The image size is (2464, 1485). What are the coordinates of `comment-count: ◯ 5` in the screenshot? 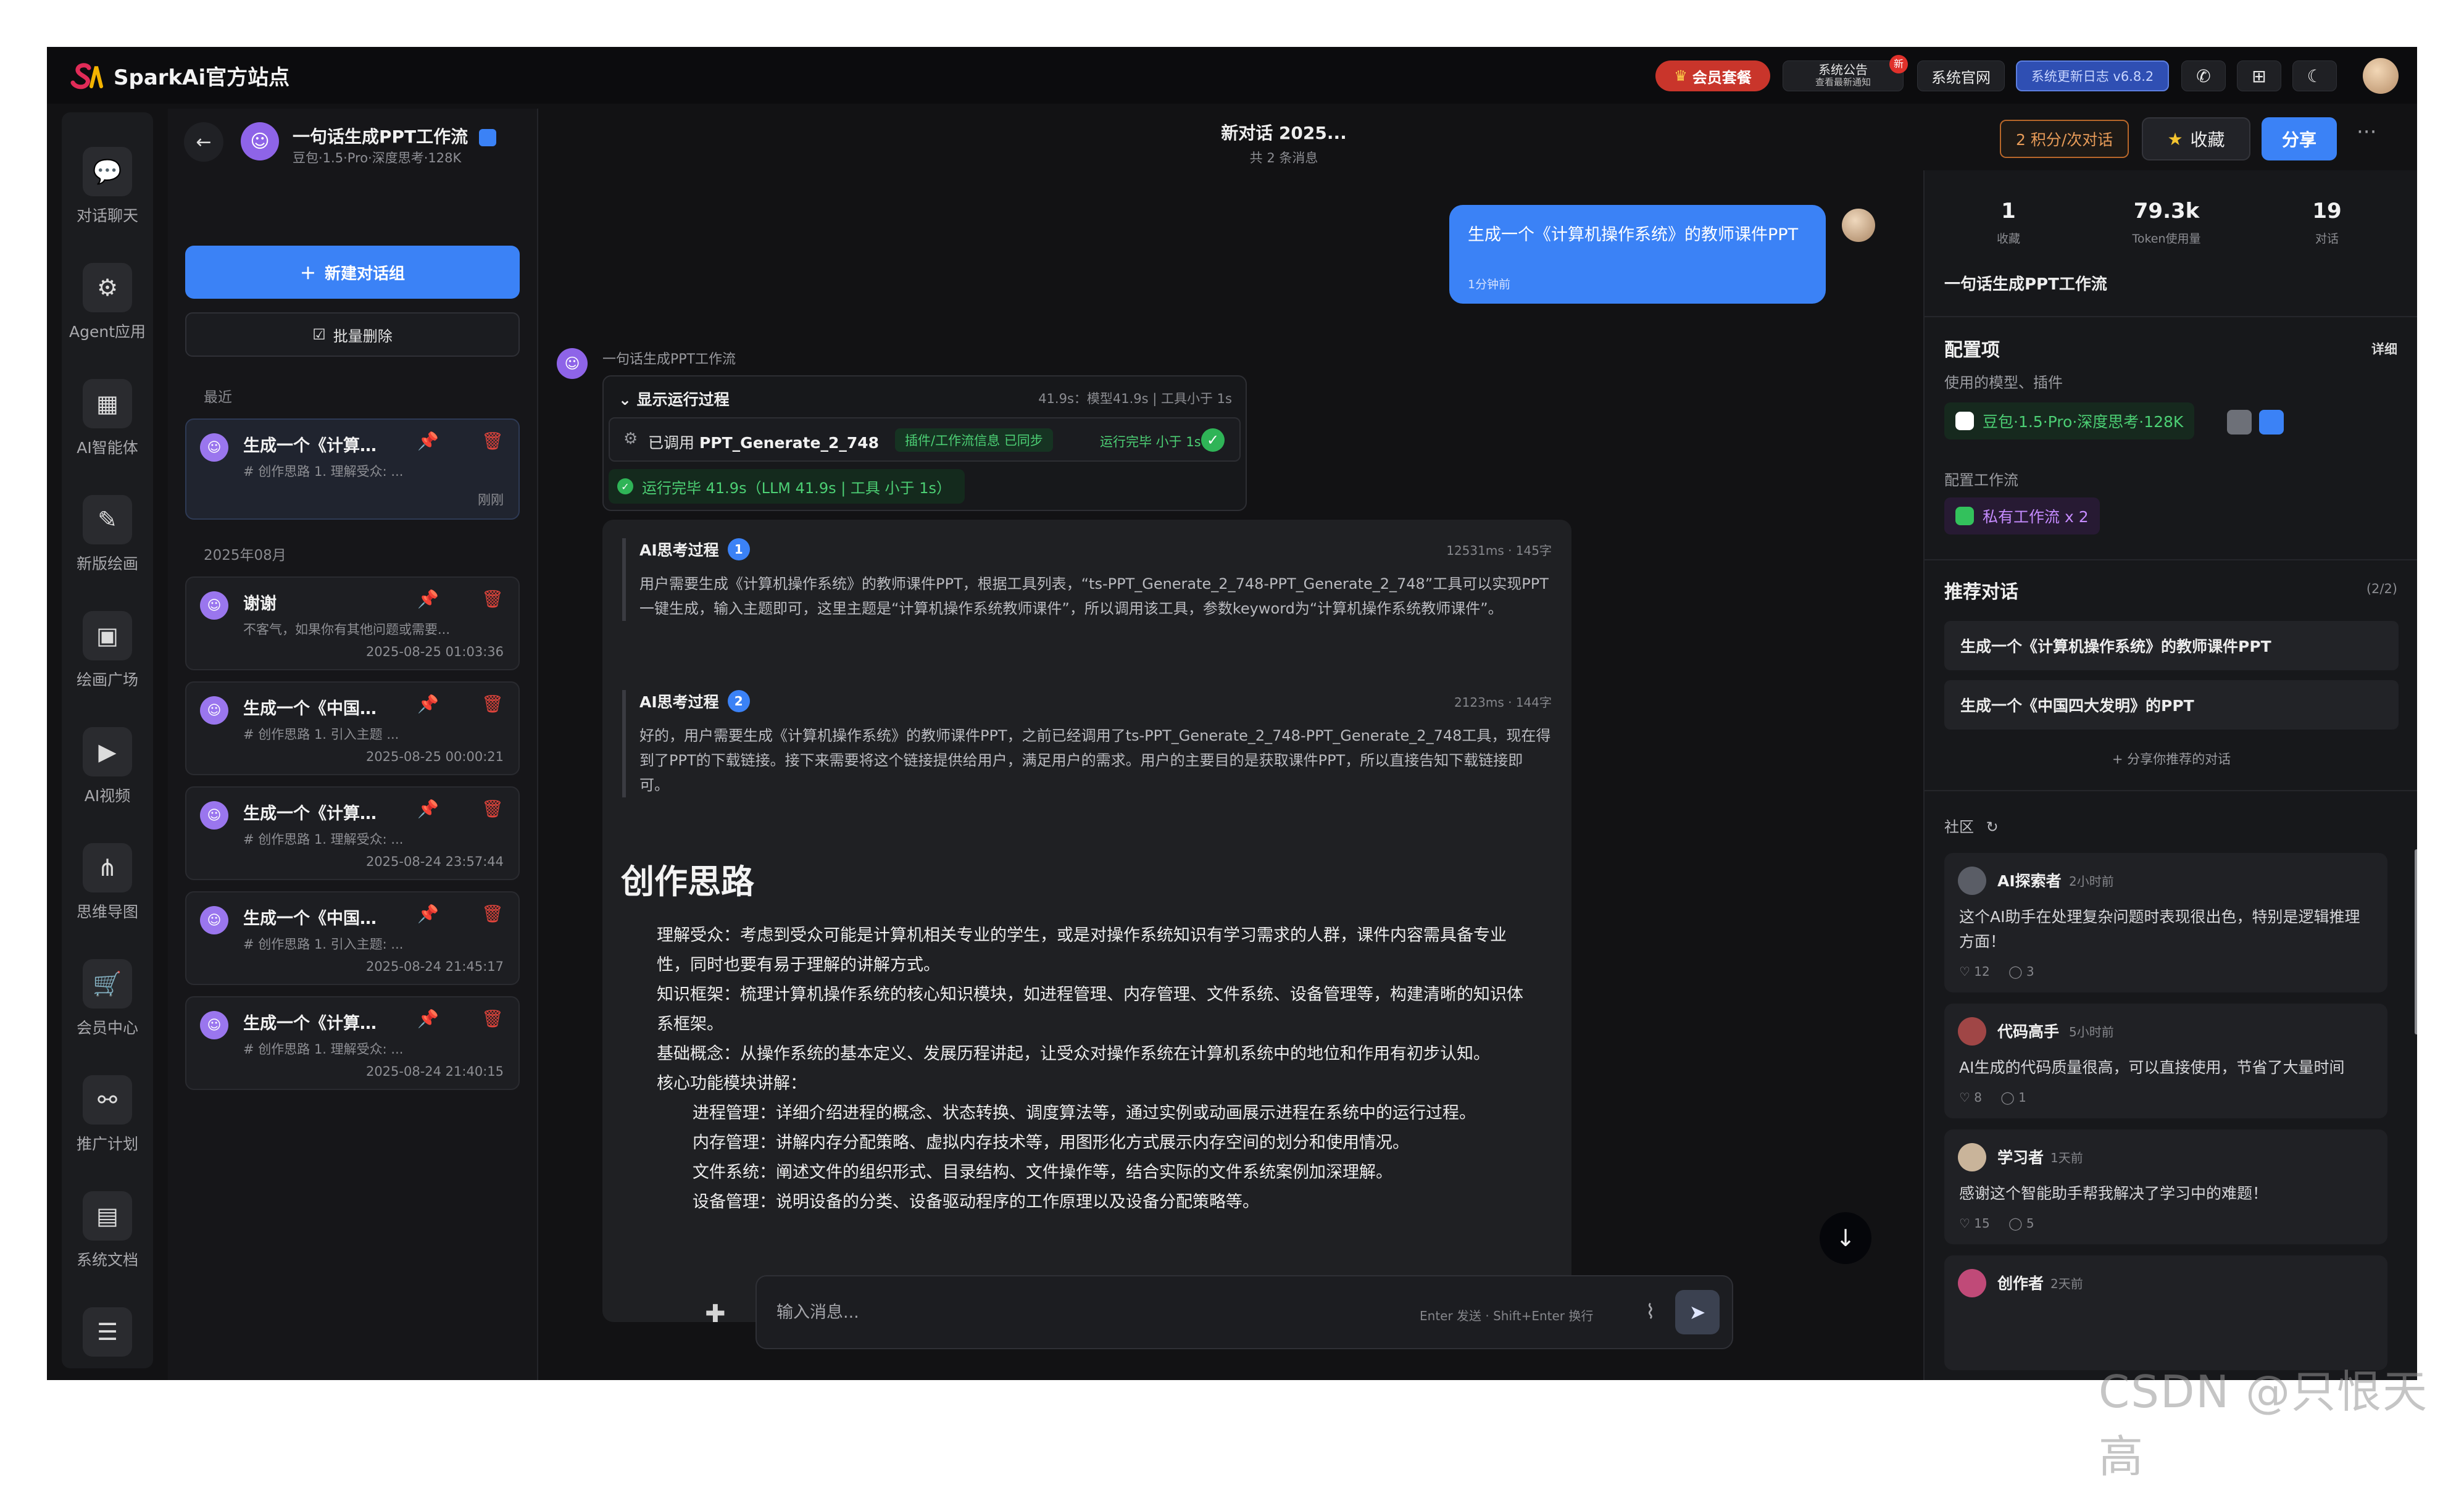 It's located at (2021, 1223).